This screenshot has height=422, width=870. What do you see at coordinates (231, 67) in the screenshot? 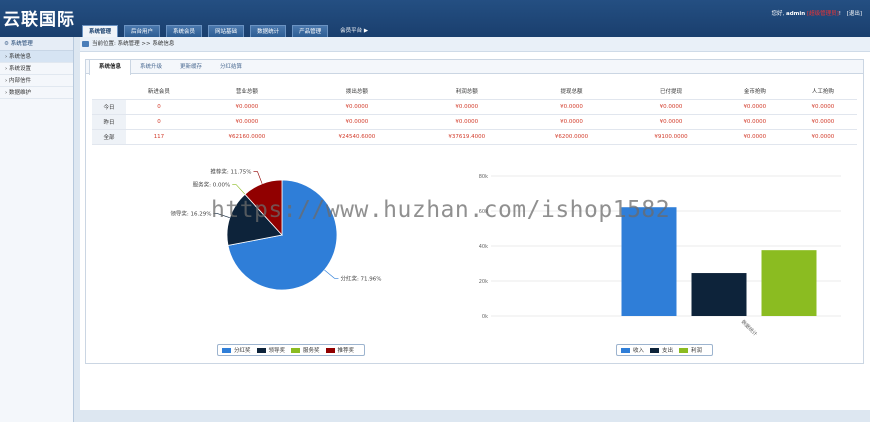
I see `tab-dividend-settlement: 分红结算` at bounding box center [231, 67].